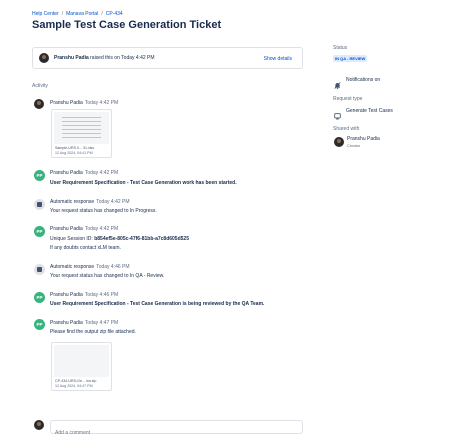 The image size is (474, 443). I want to click on raised-meta: raised this on Today 4:42 PM, so click(122, 58).